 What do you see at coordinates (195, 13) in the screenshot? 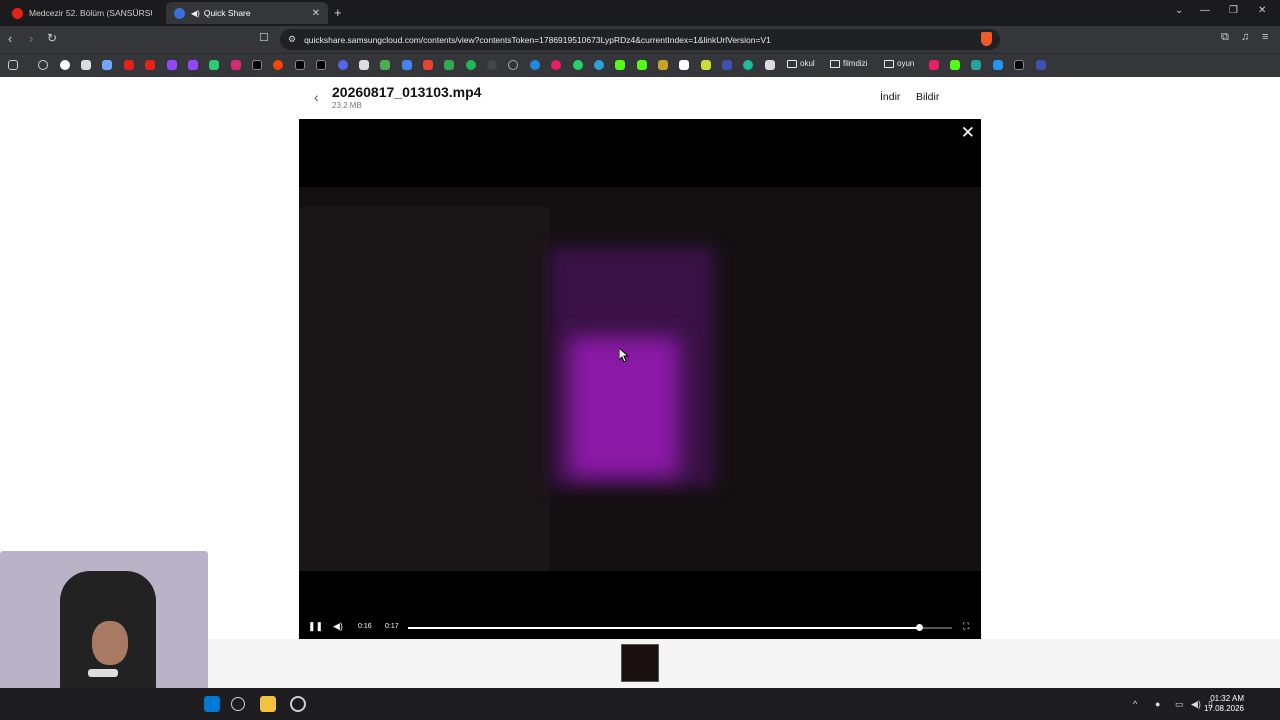
I see `audio-playing-icon: ◀)` at bounding box center [195, 13].